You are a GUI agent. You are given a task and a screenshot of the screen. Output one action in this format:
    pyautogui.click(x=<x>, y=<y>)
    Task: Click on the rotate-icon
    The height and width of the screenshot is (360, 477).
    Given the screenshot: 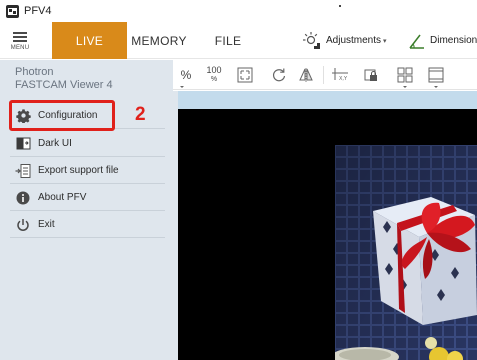 What is the action you would take?
    pyautogui.click(x=279, y=75)
    